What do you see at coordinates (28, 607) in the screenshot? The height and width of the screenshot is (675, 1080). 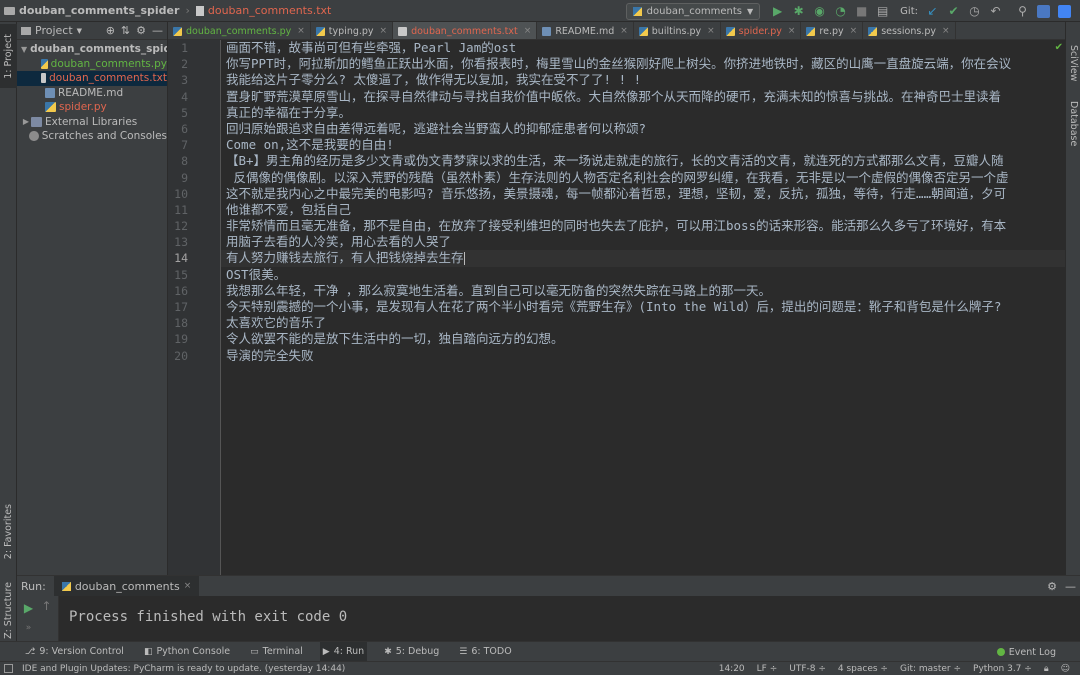 I see `rerun-icon: ▶` at bounding box center [28, 607].